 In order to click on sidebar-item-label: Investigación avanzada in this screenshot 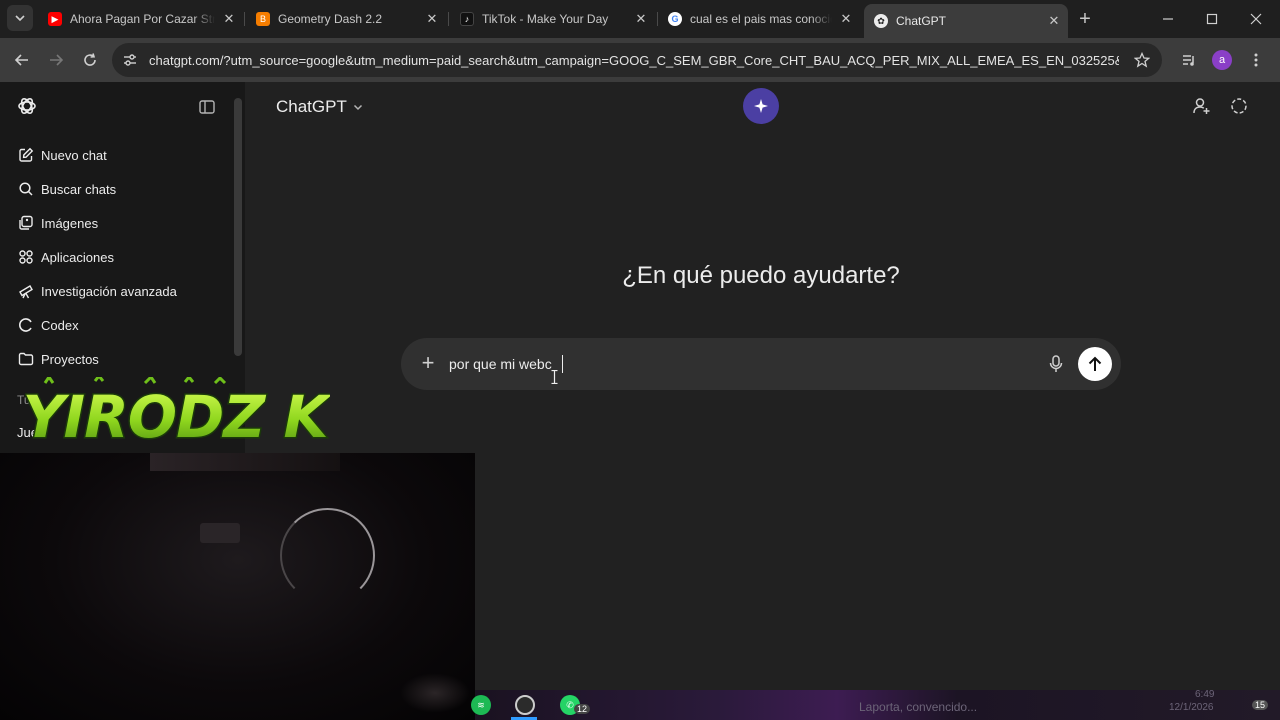, I will do `click(109, 291)`.